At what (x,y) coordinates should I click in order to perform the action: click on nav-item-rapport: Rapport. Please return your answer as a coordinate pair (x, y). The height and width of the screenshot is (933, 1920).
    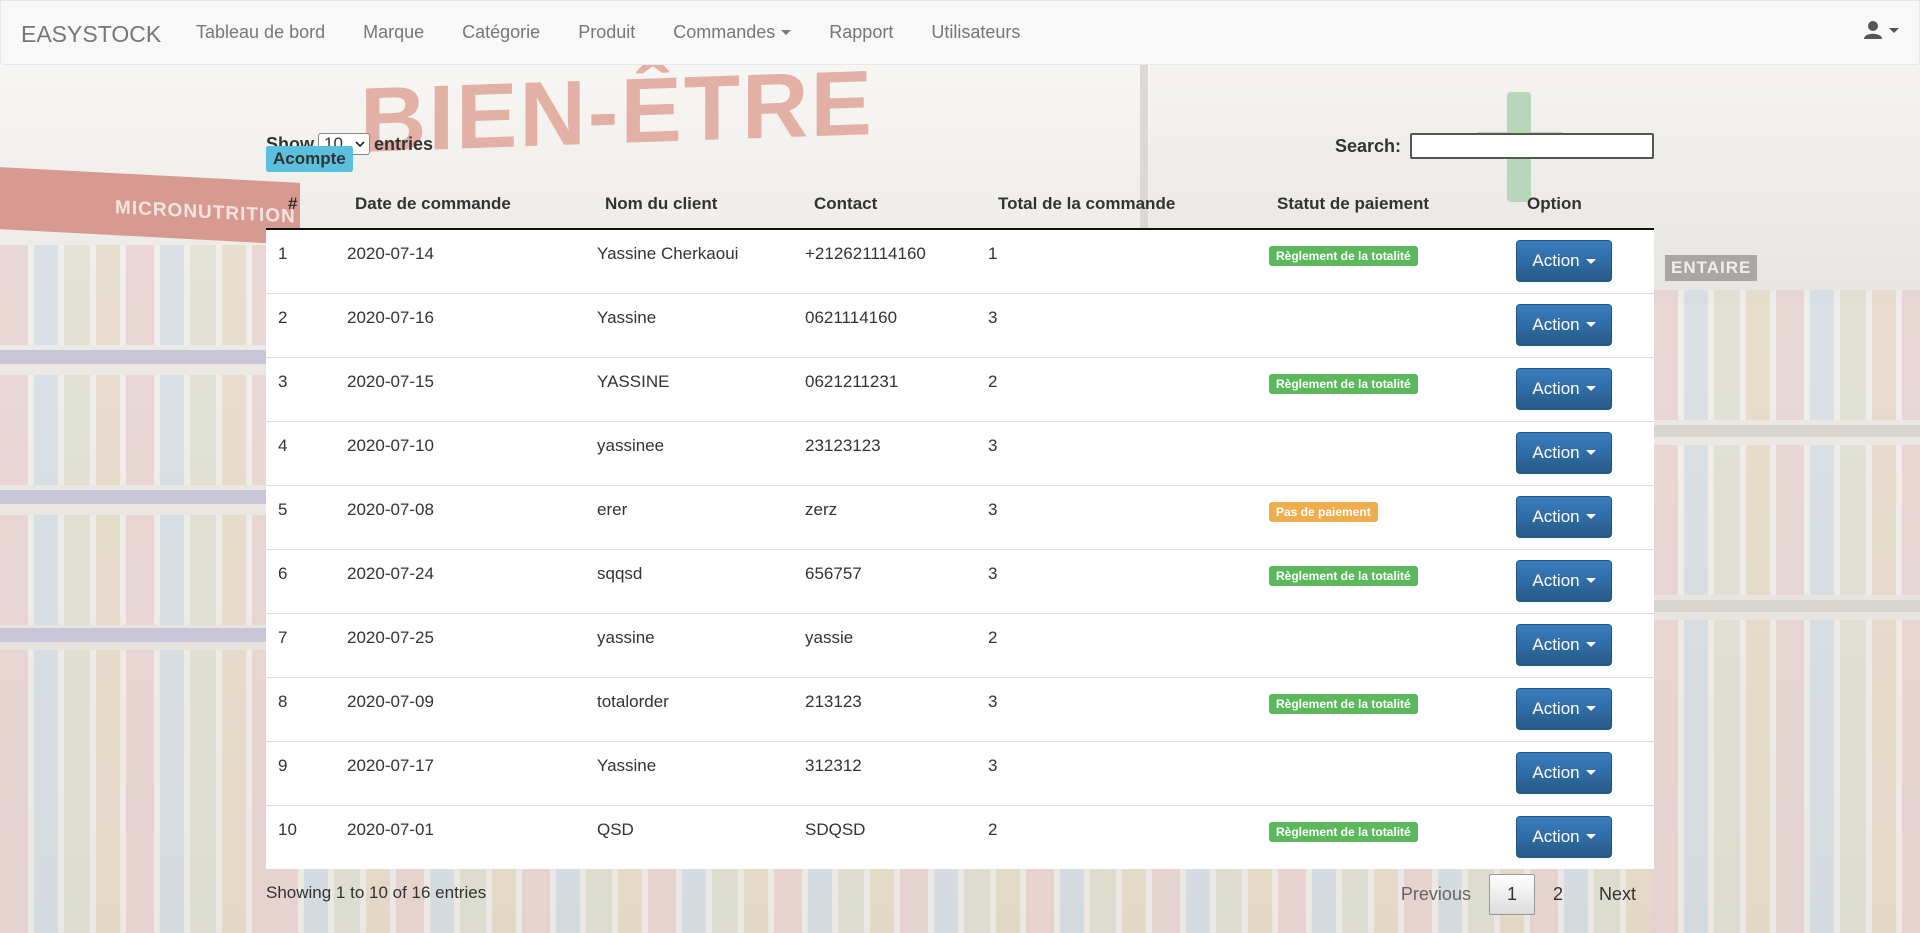
    Looking at the image, I should click on (861, 32).